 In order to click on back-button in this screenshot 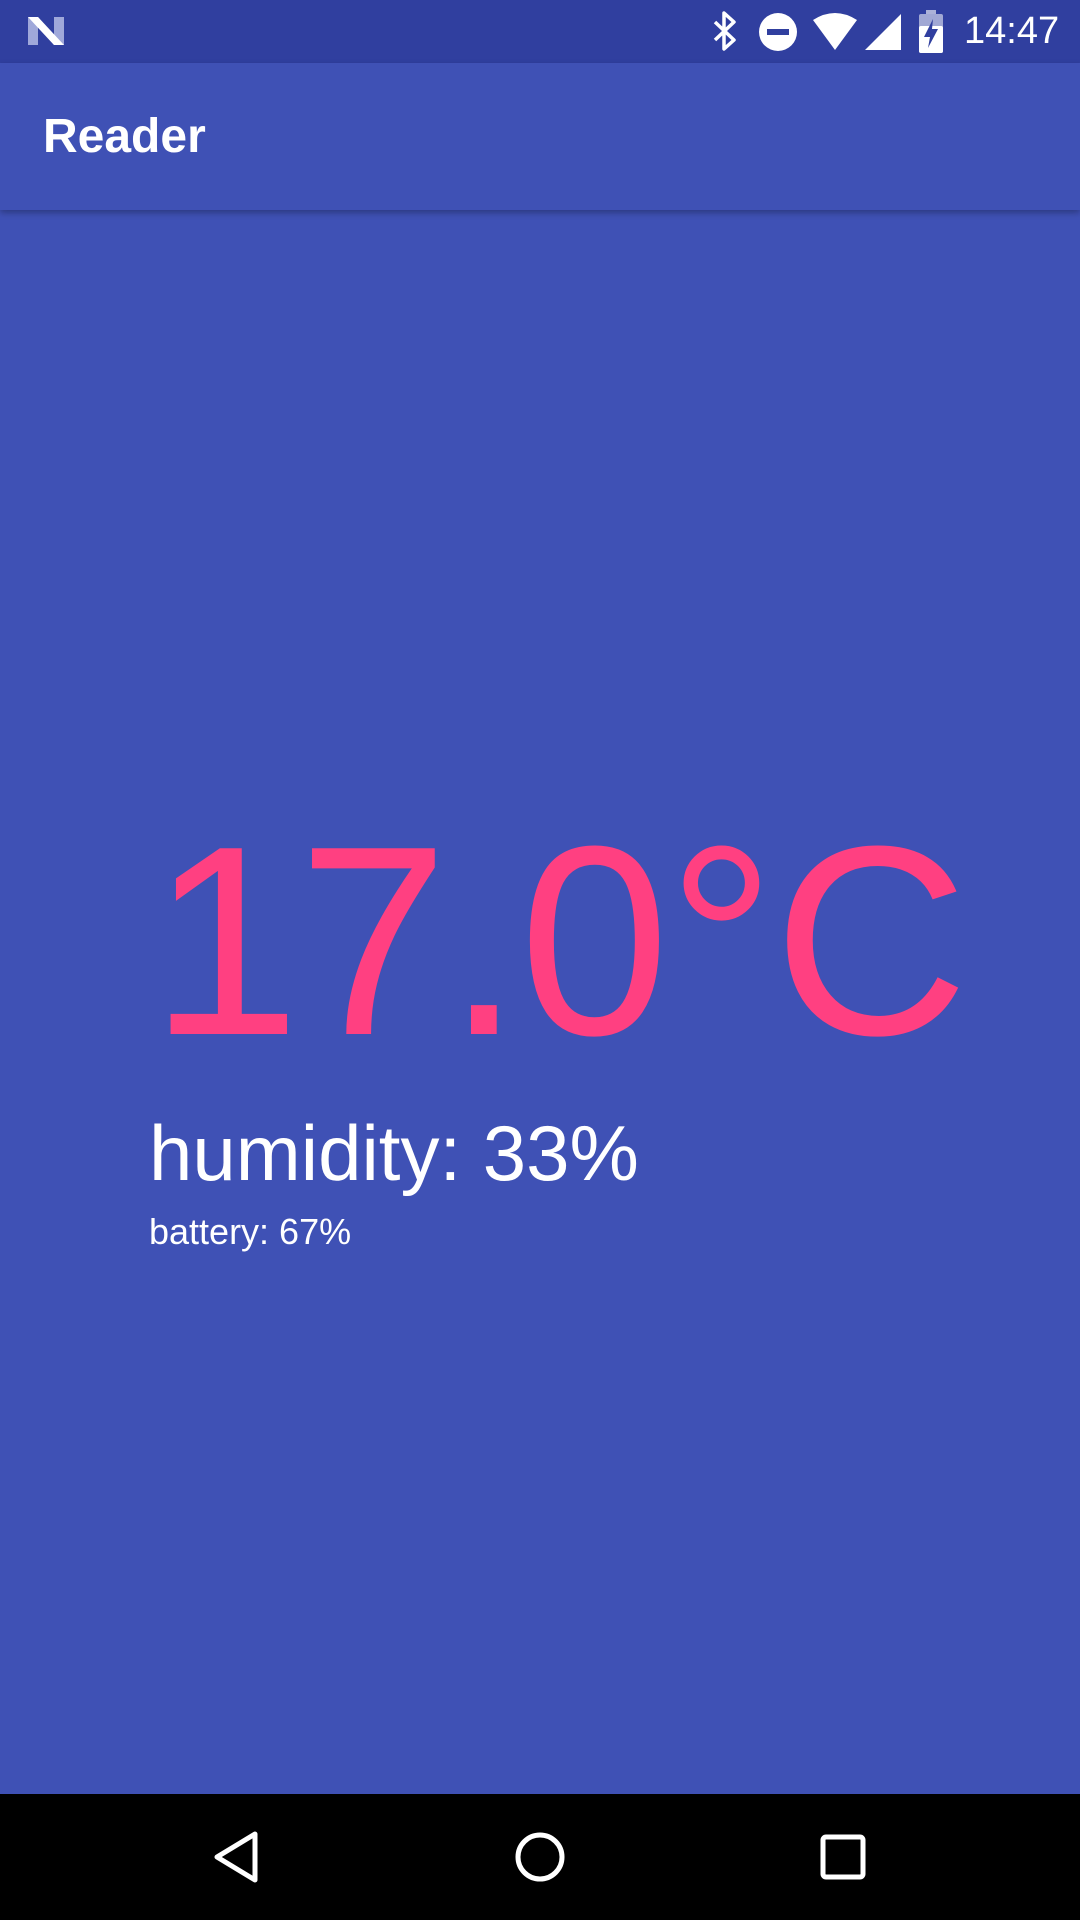, I will do `click(236, 1857)`.